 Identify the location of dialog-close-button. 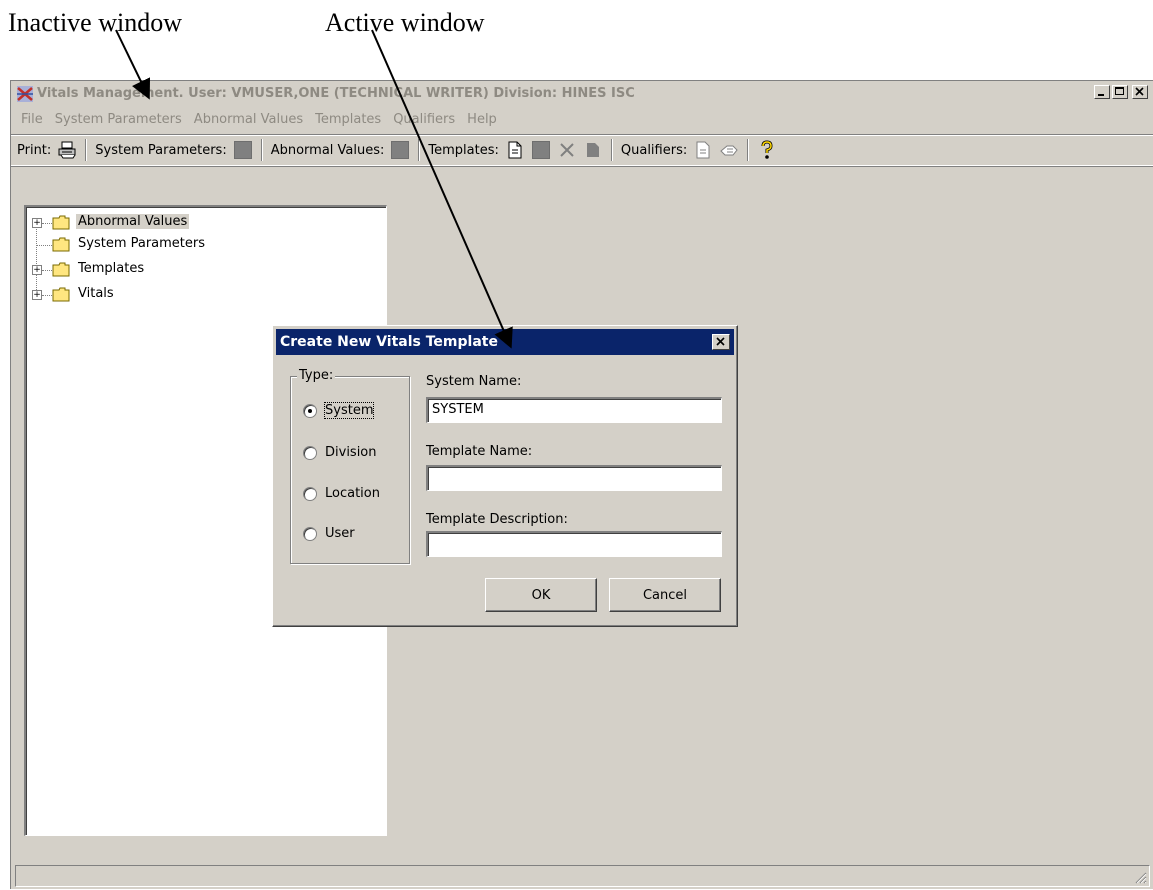
(721, 342).